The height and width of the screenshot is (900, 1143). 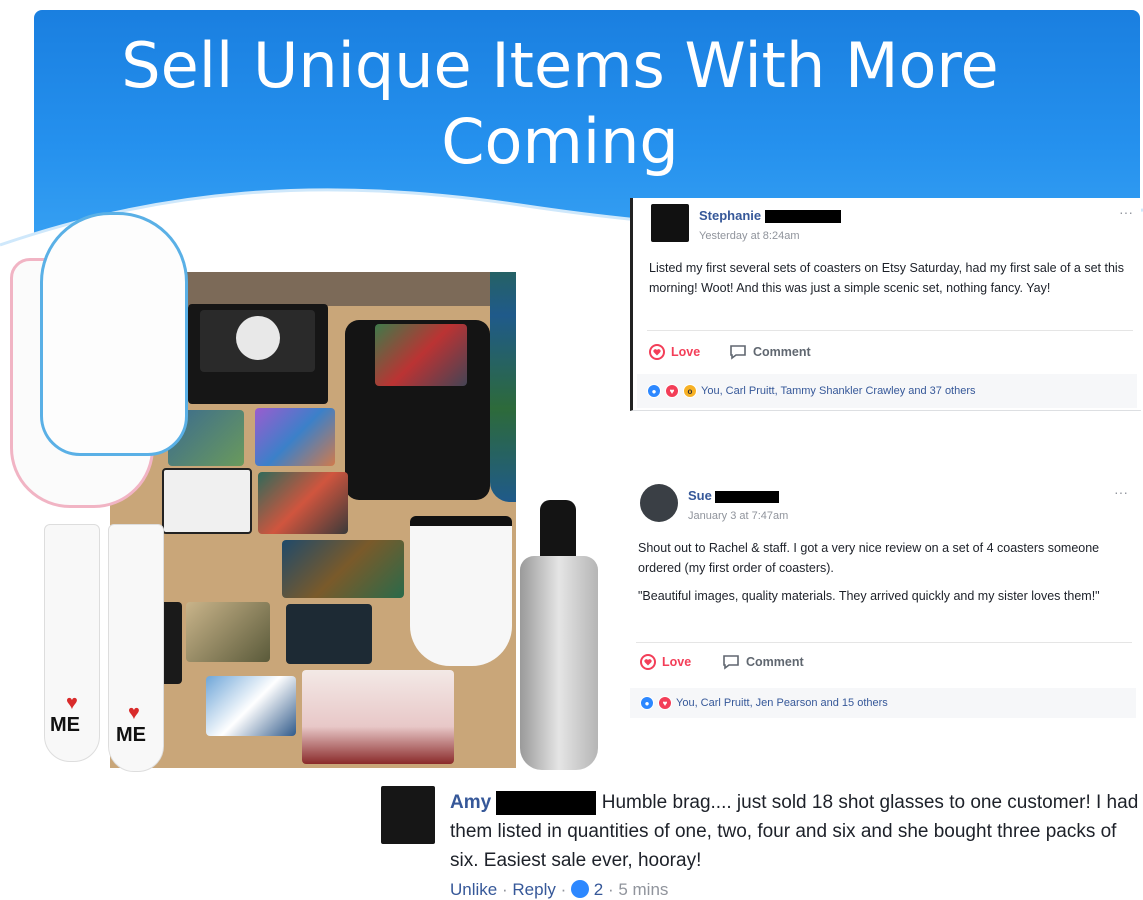 I want to click on wallet-graffiti, so click(x=303, y=503).